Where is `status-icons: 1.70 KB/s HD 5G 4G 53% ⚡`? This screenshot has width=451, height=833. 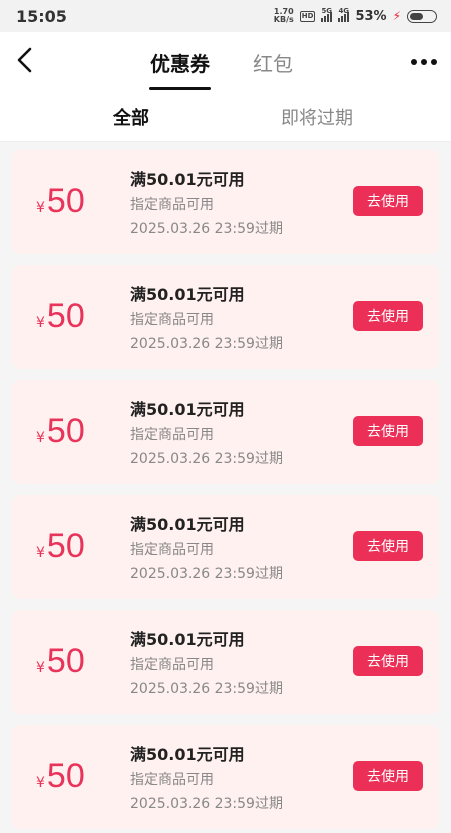 status-icons: 1.70 KB/s HD 5G 4G 53% ⚡ is located at coordinates (355, 15).